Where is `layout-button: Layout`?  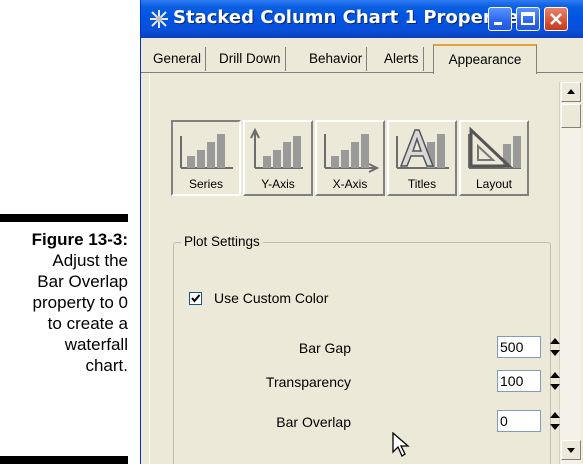 layout-button: Layout is located at coordinates (494, 158).